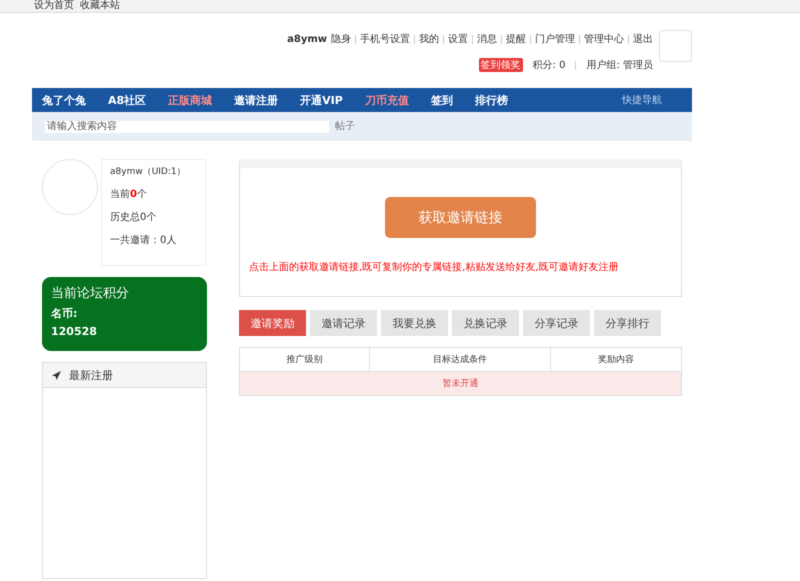 The height and width of the screenshot is (581, 800). I want to click on avatar, so click(675, 46).